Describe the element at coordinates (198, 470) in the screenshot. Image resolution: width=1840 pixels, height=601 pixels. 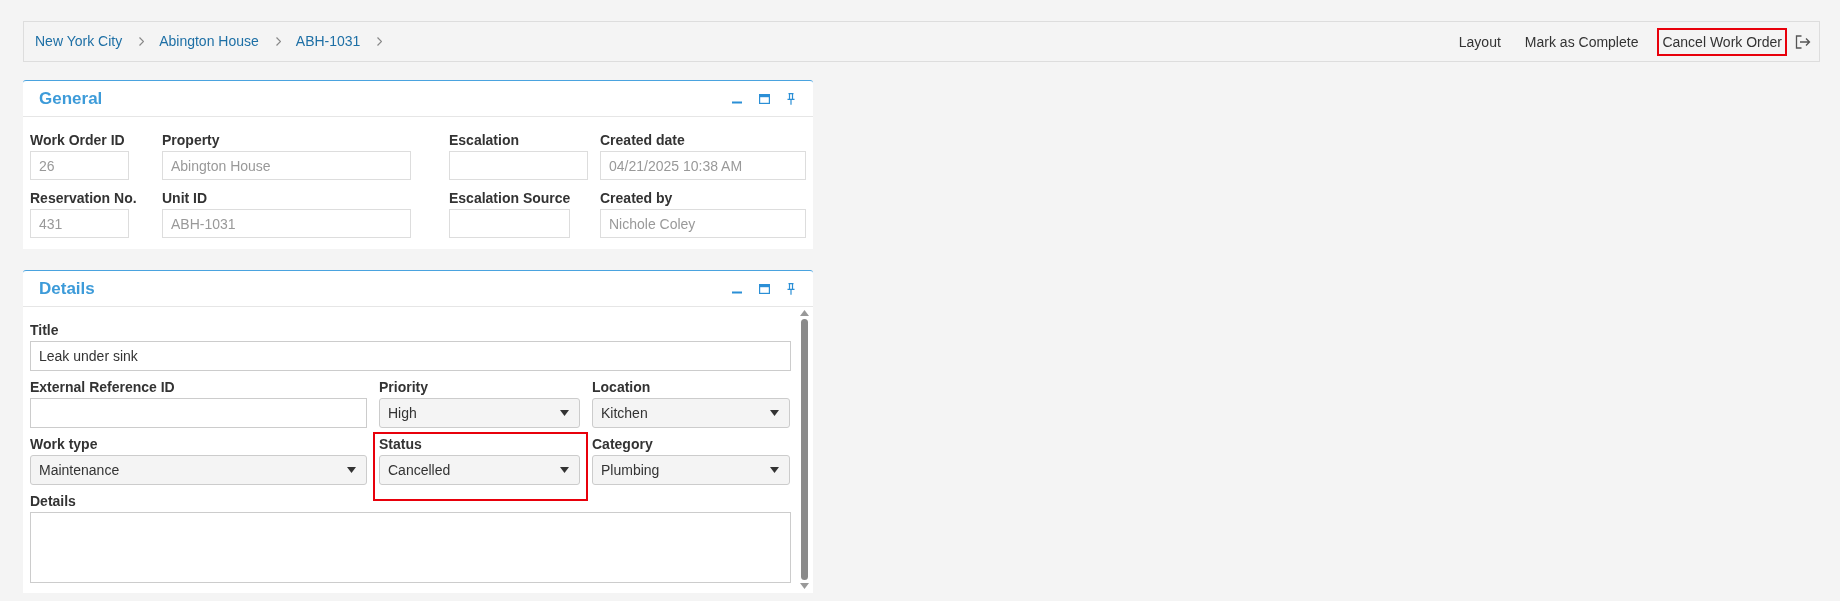
I see `dropdown: Maintenance` at that location.